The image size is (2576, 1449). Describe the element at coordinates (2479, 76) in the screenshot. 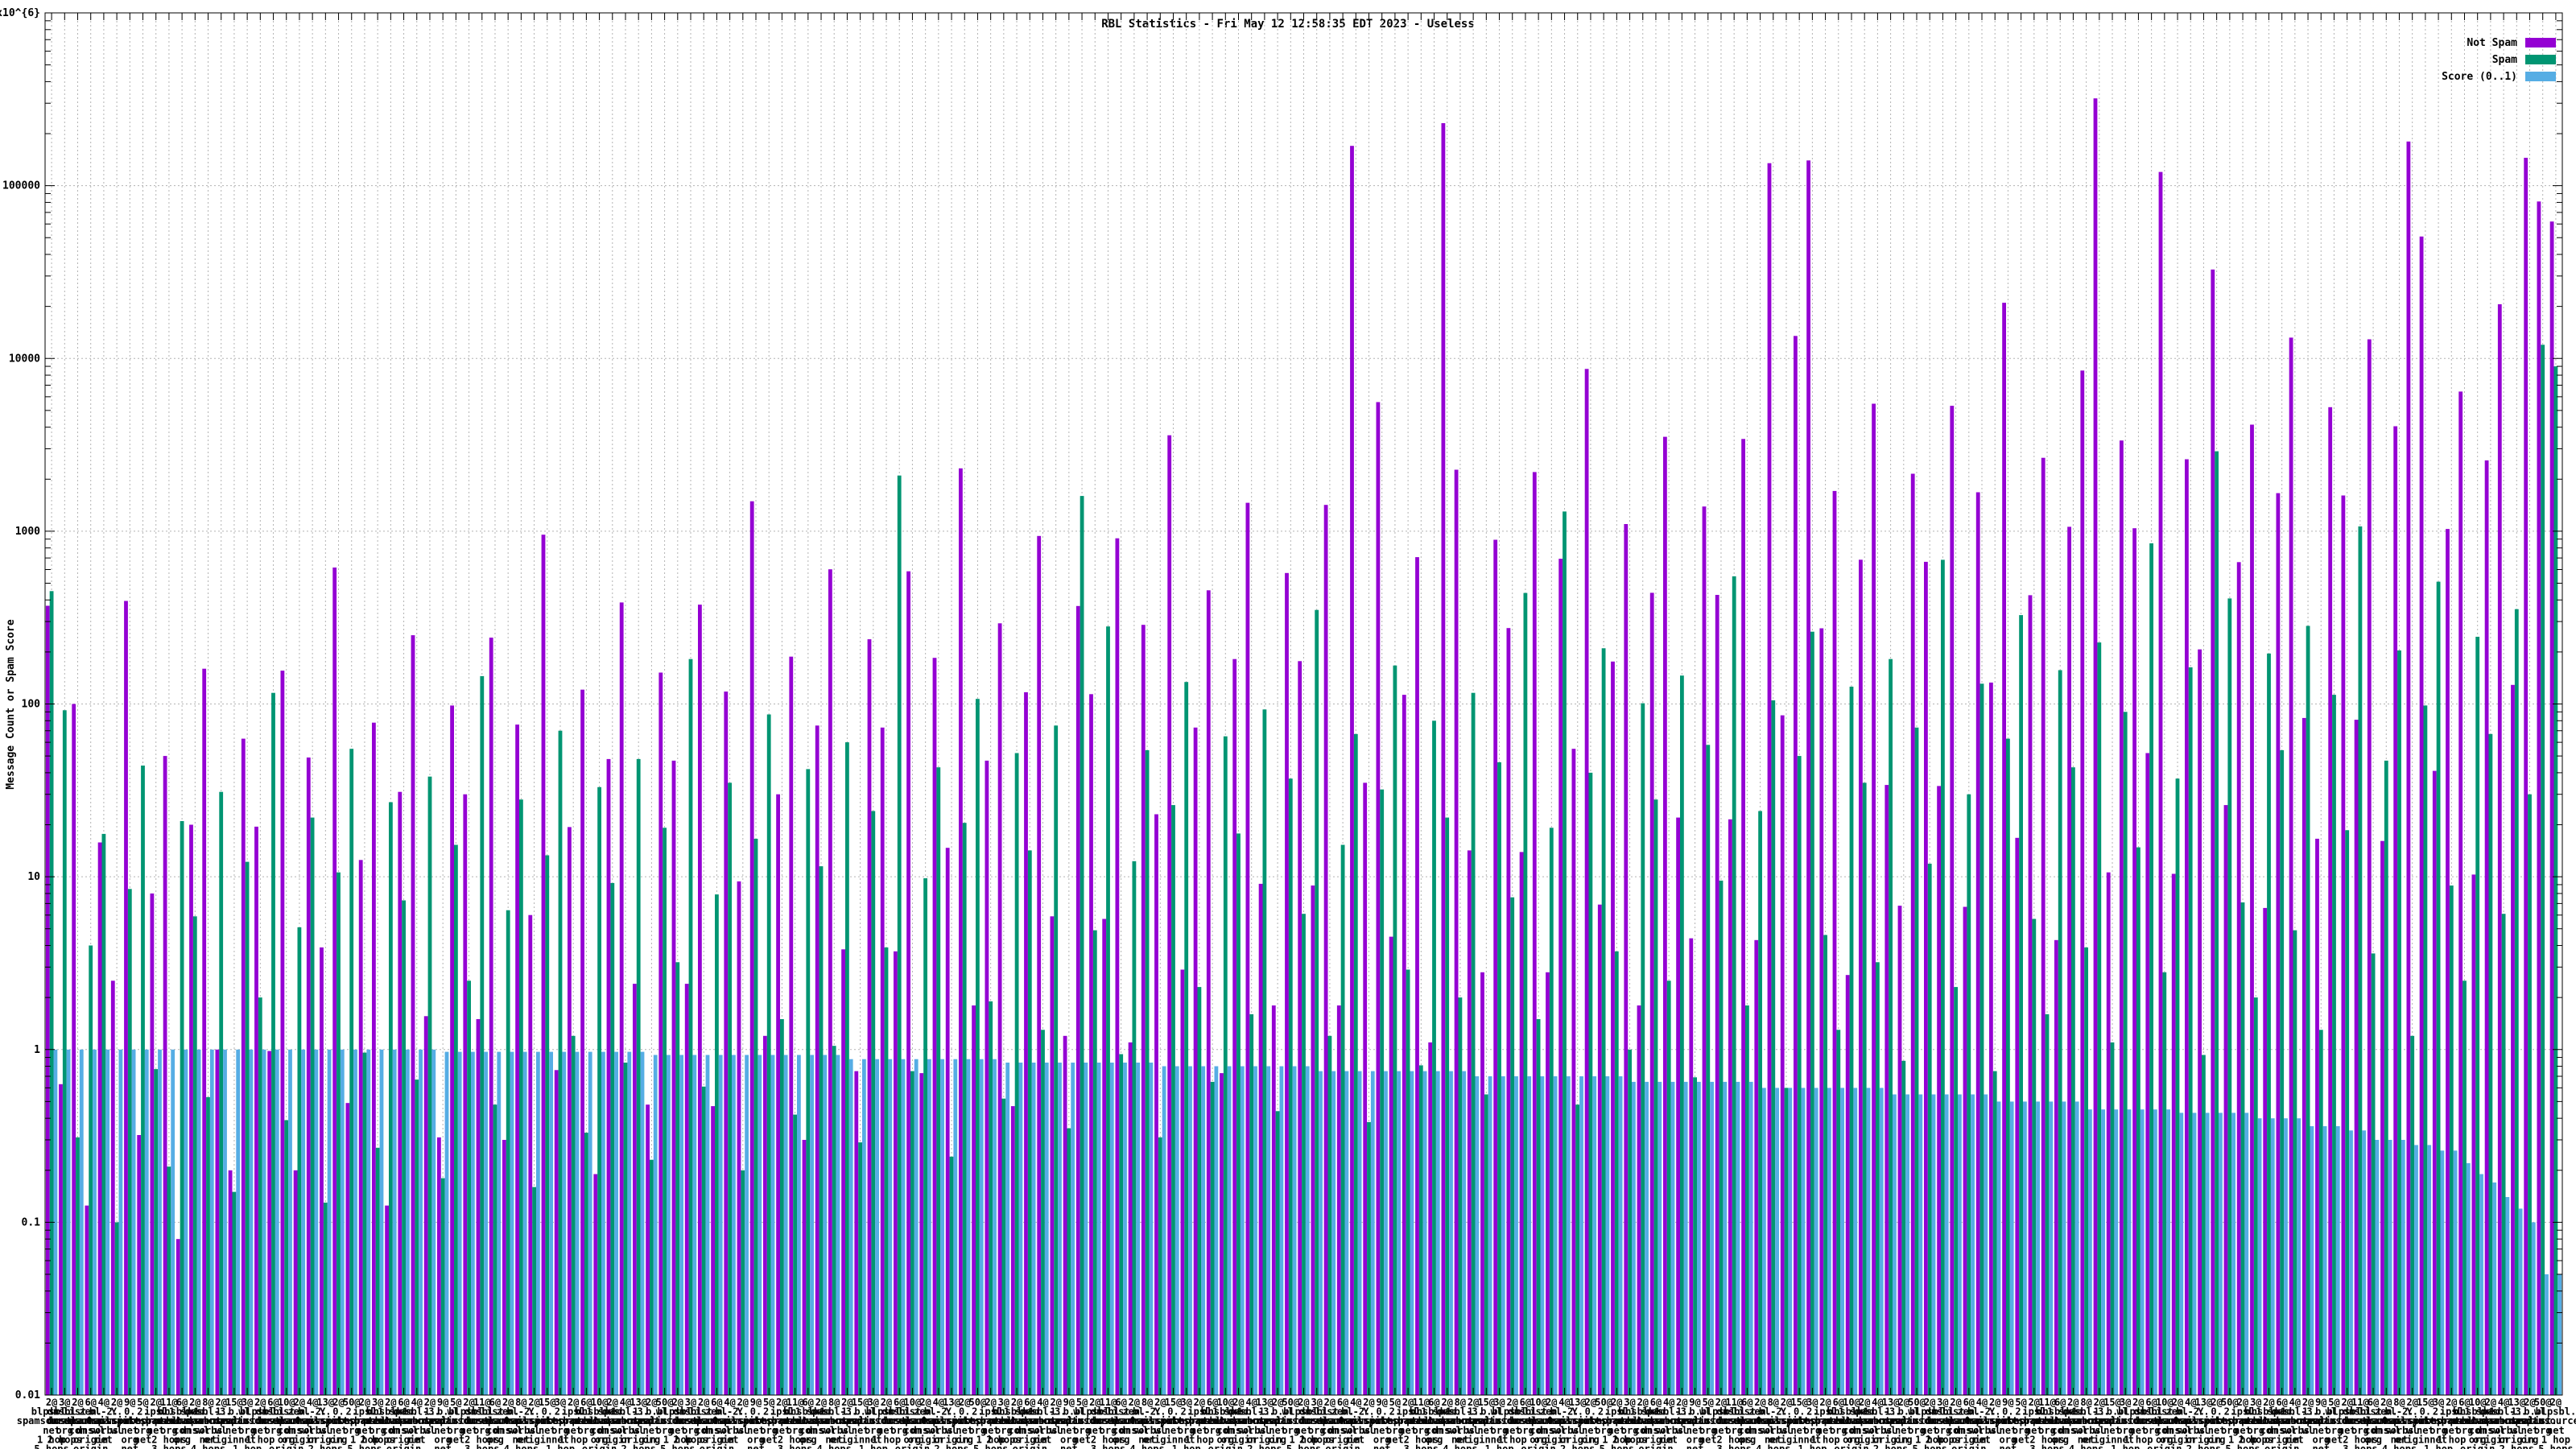

I see `legend-label: Score (0..1)` at that location.